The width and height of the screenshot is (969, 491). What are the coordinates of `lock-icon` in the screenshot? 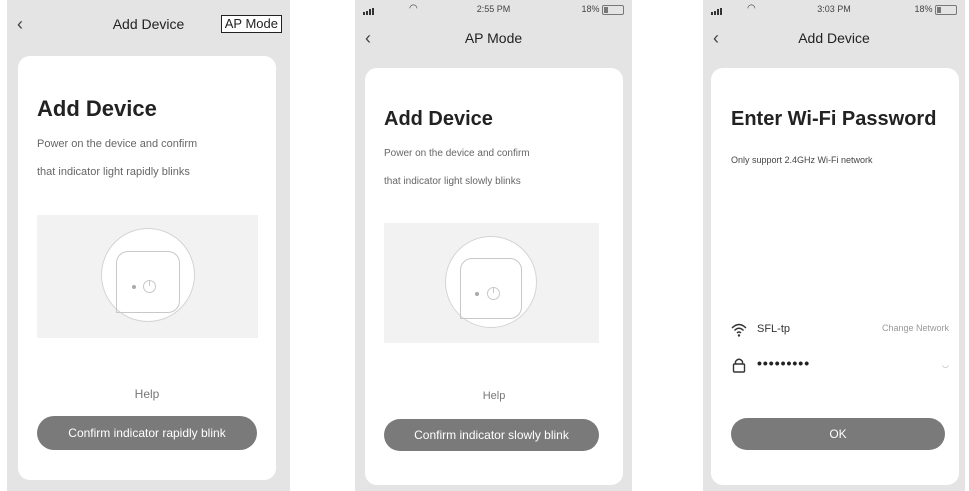 It's located at (739, 365).